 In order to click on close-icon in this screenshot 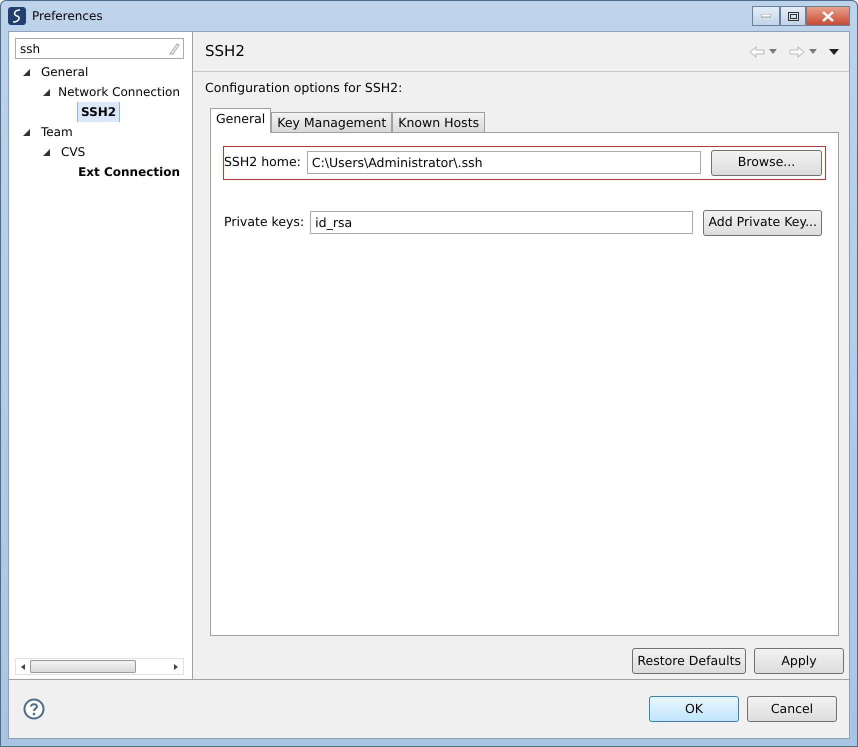, I will do `click(828, 16)`.